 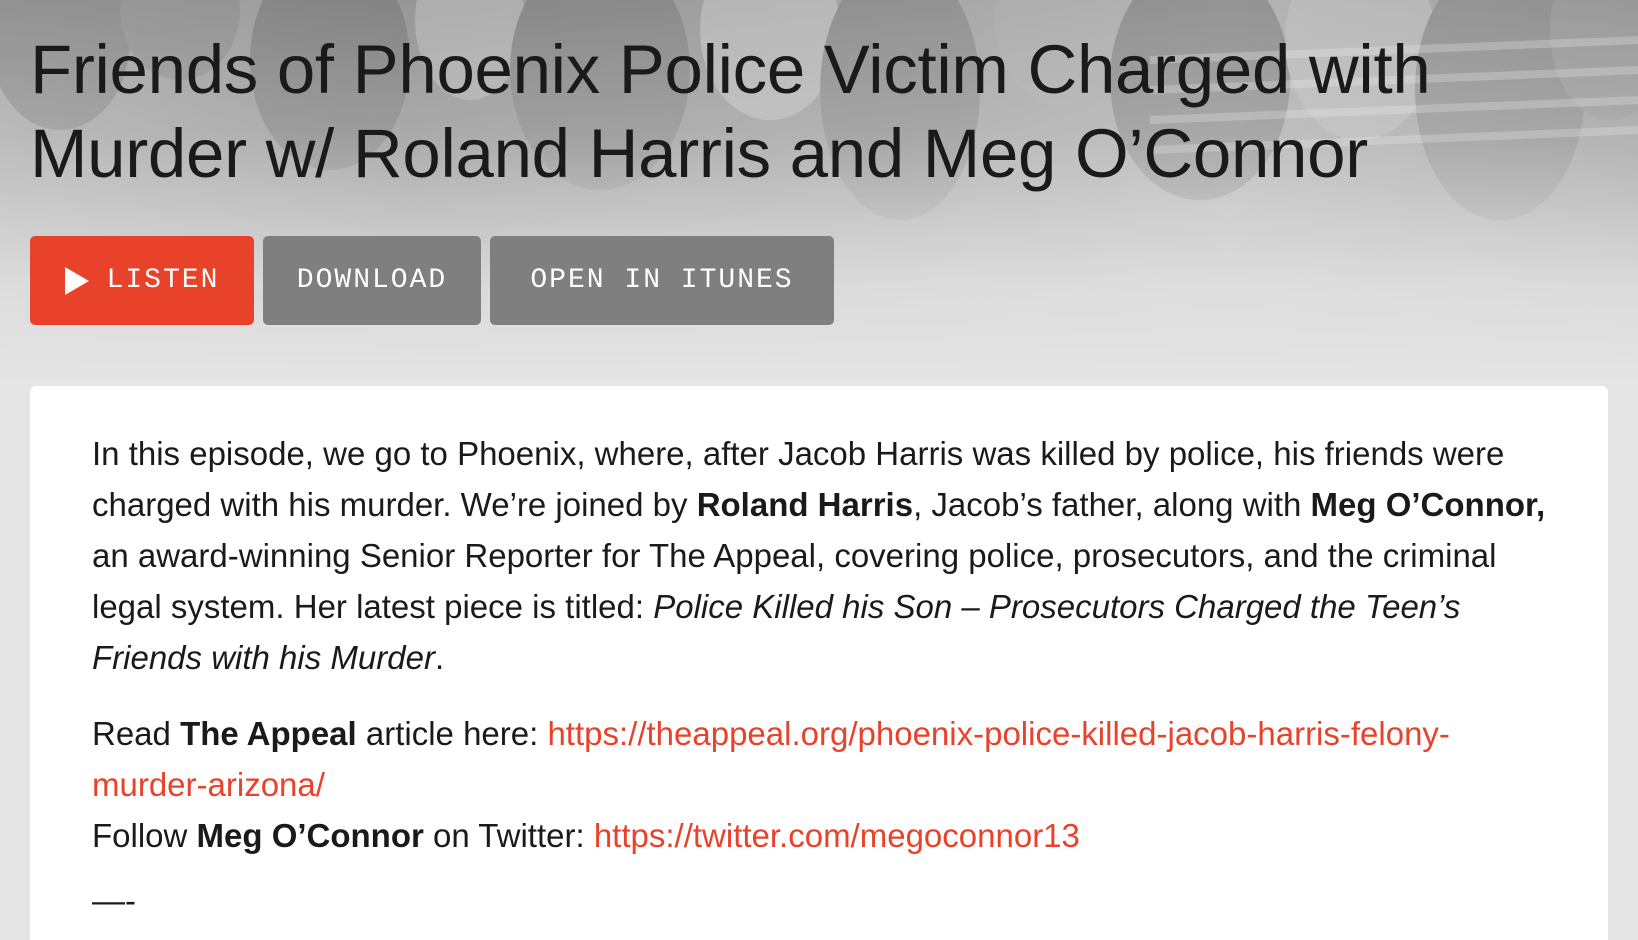 What do you see at coordinates (136, 733) in the screenshot?
I see `read-prefix: Read` at bounding box center [136, 733].